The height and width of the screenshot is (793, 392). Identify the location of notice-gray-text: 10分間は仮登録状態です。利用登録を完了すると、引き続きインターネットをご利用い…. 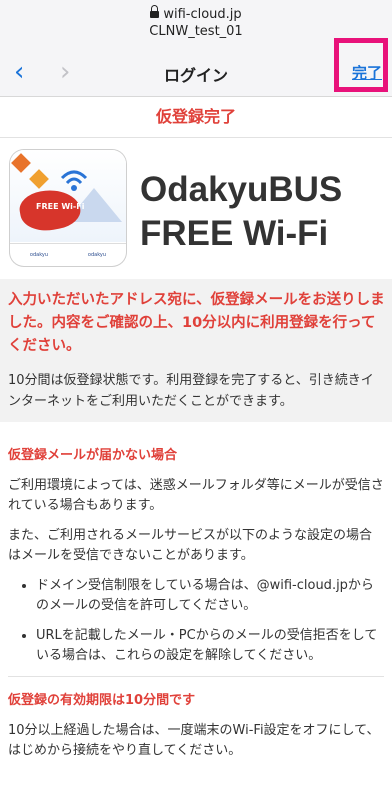
(191, 391).